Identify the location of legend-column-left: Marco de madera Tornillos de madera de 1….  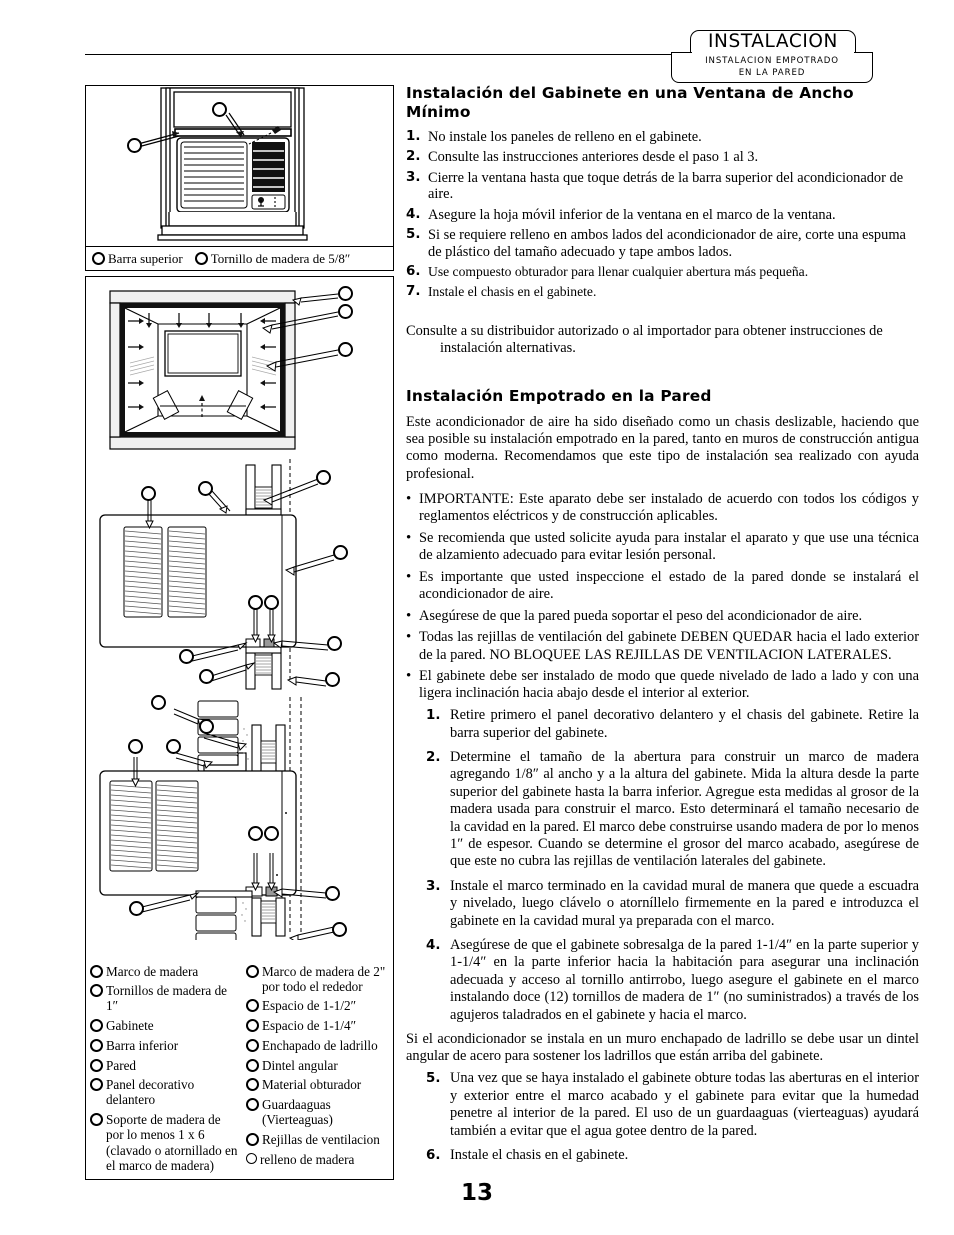
(165, 1068).